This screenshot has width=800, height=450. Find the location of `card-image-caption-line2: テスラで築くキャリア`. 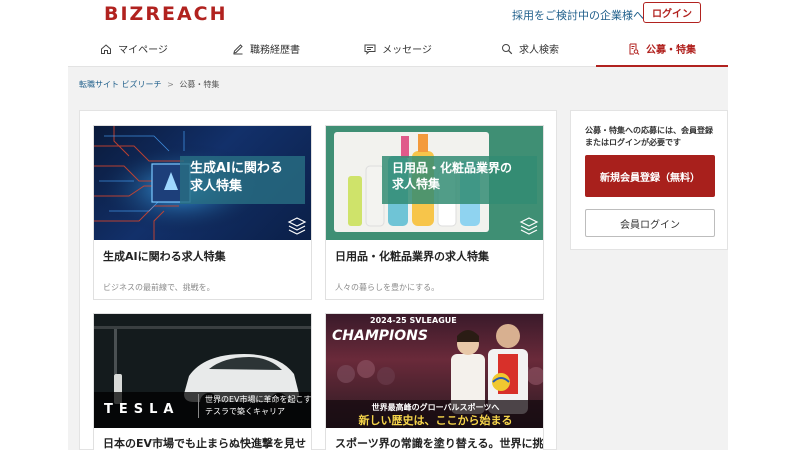

card-image-caption-line2: テスラで築くキャリア is located at coordinates (245, 411).